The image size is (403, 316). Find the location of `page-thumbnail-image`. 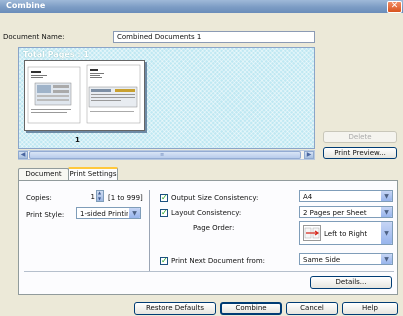

page-thumbnail-image is located at coordinates (84, 94).